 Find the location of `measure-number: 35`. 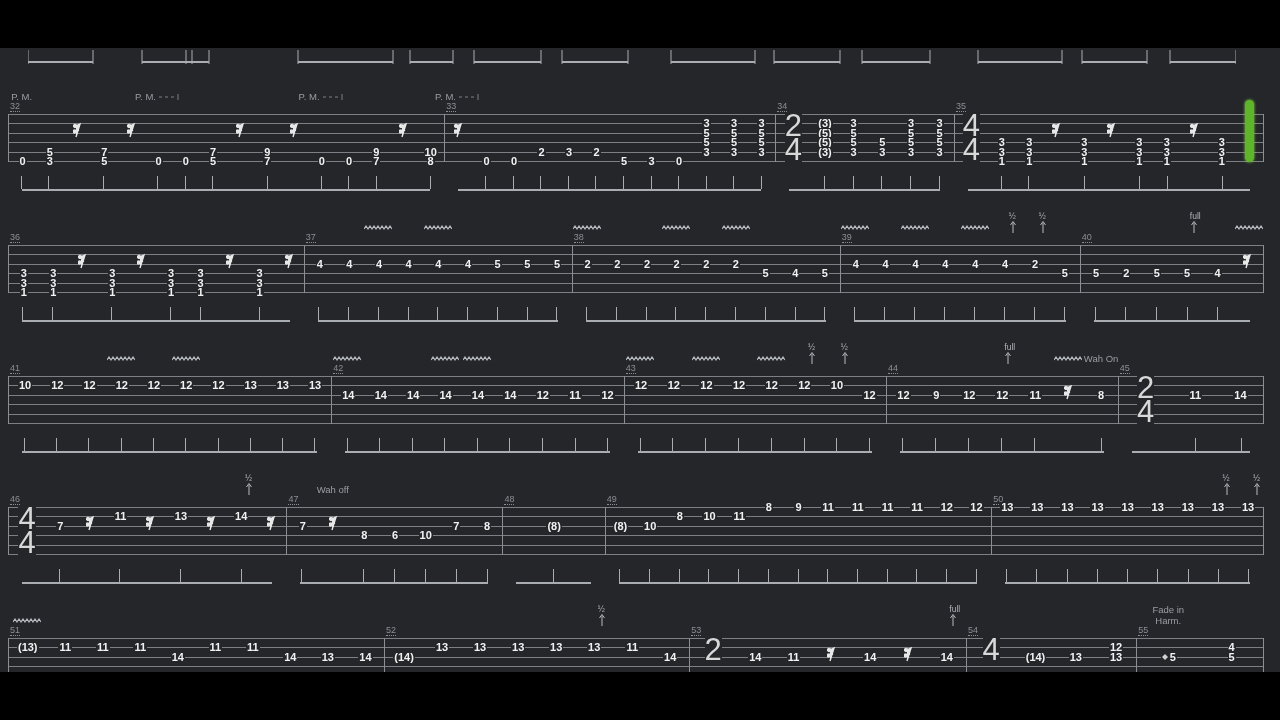

measure-number: 35 is located at coordinates (960, 107).